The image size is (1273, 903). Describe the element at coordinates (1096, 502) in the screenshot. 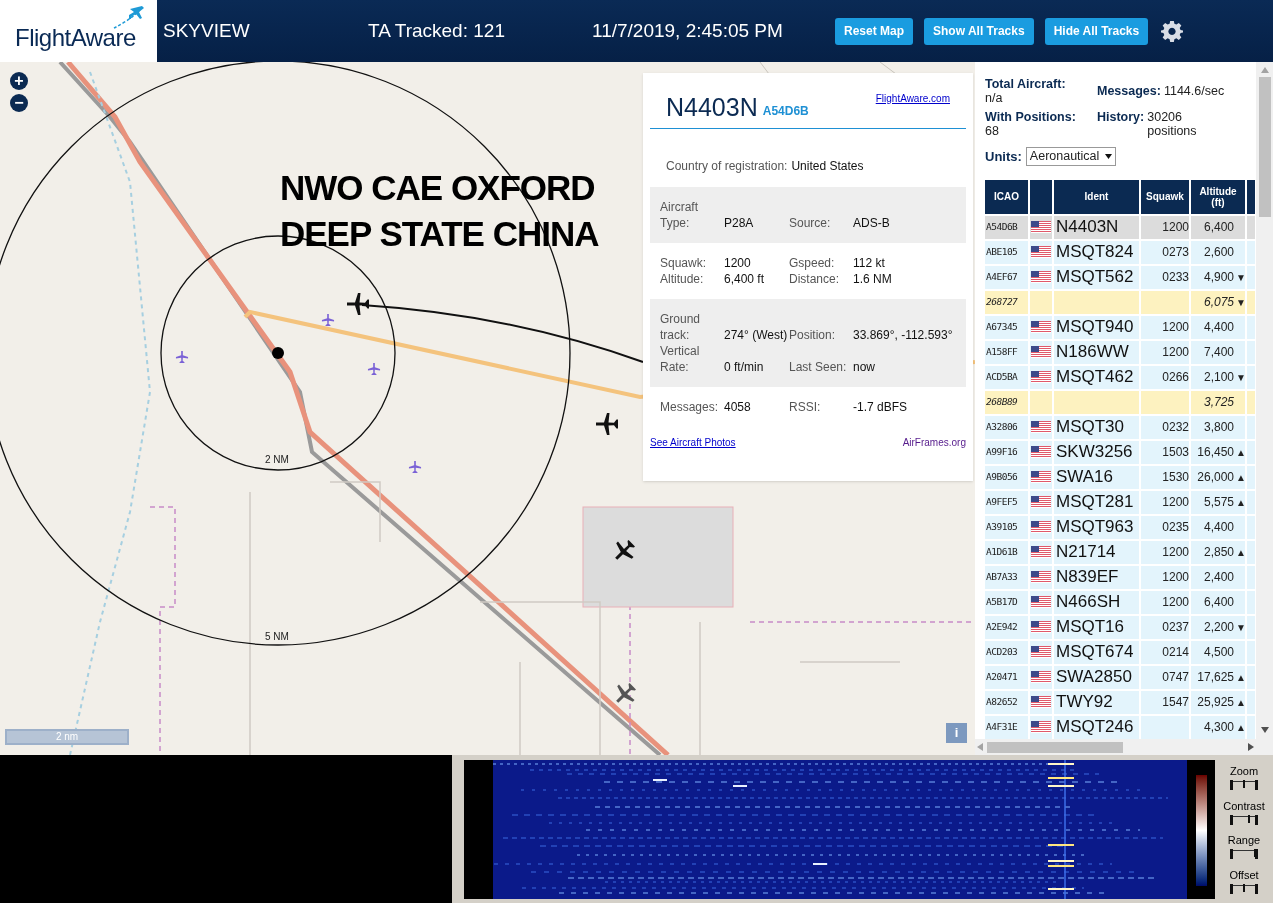

I see `ident-cell: MSQT281` at that location.